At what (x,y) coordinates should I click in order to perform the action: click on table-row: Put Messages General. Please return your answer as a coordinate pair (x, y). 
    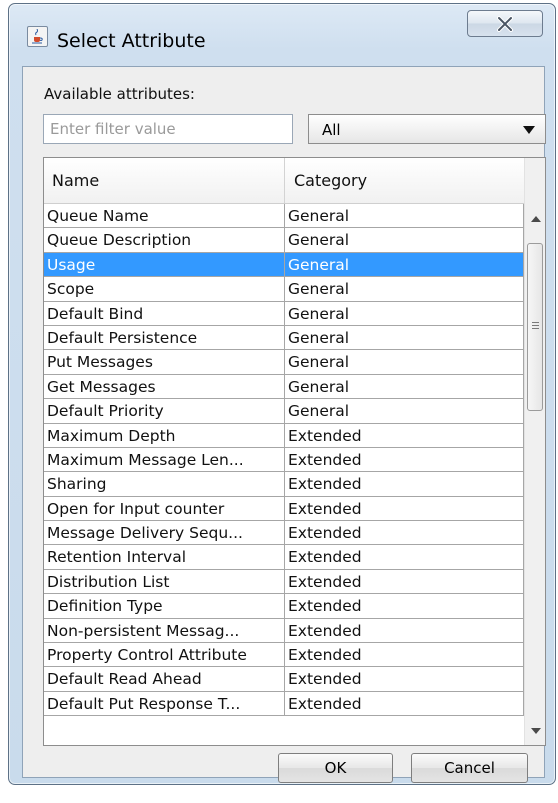
    Looking at the image, I should click on (284, 362).